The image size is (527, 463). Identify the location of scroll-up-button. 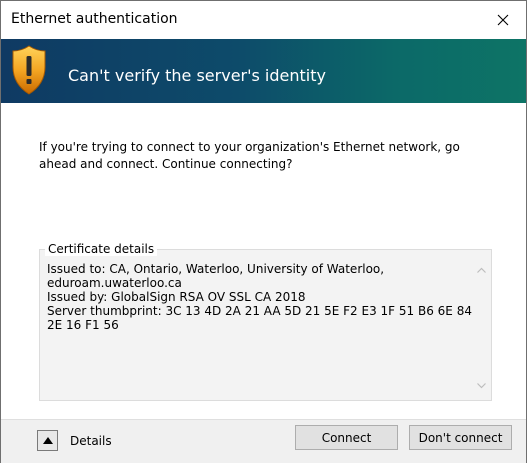
(481, 270).